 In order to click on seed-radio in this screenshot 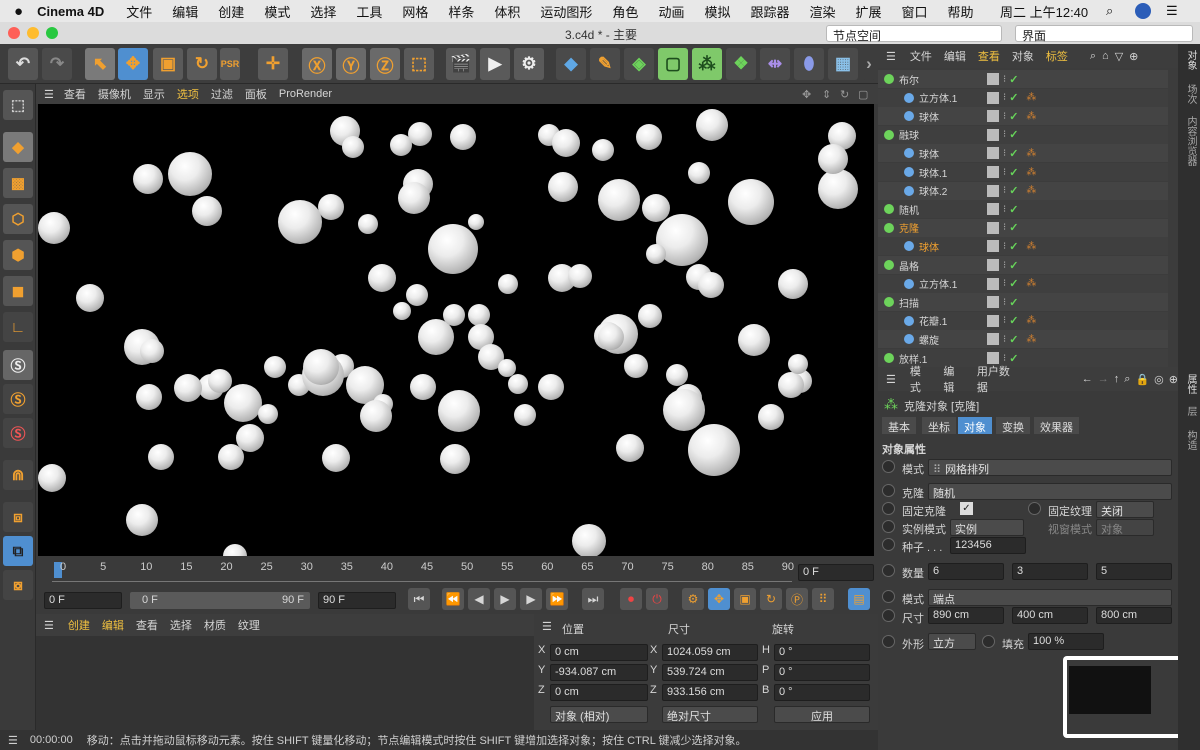, I will do `click(888, 544)`.